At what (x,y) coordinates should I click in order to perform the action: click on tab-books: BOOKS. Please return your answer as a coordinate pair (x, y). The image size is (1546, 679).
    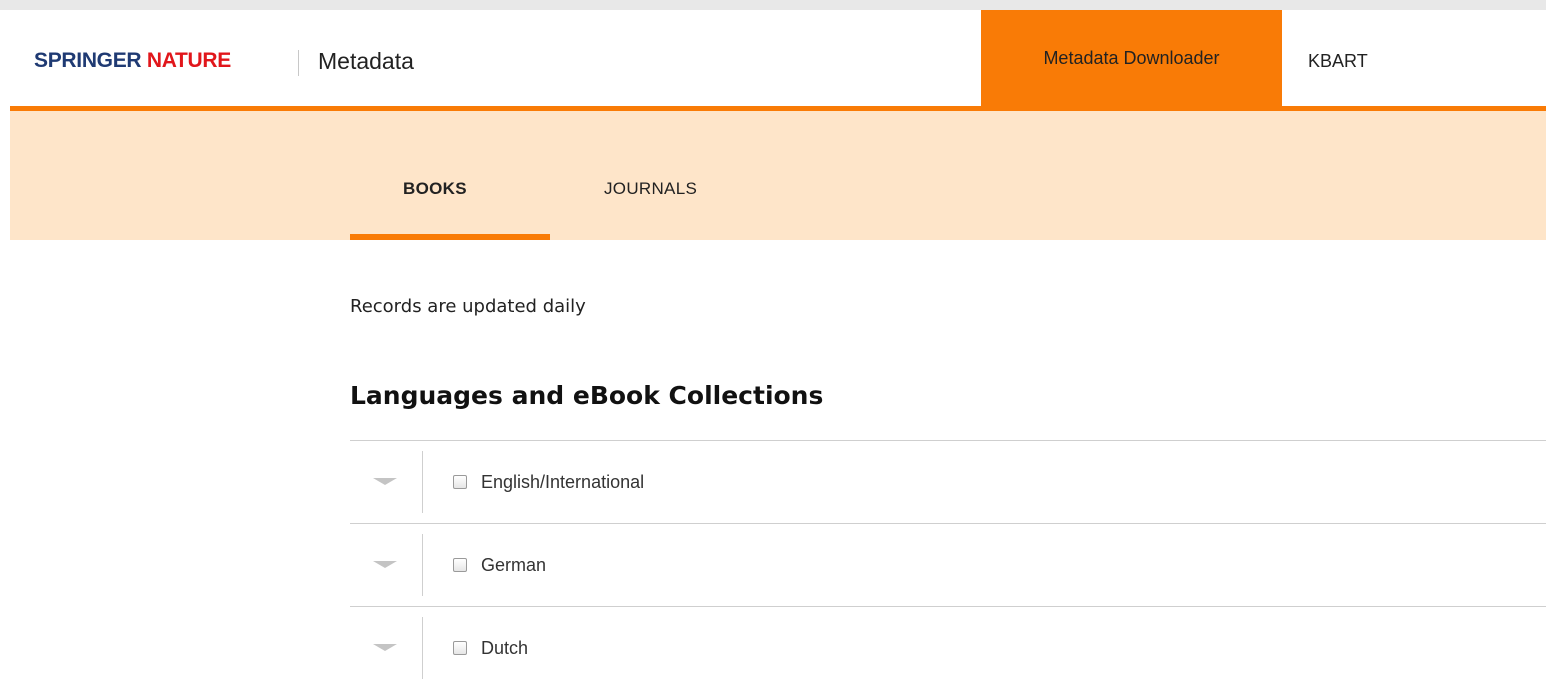
    Looking at the image, I should click on (435, 189).